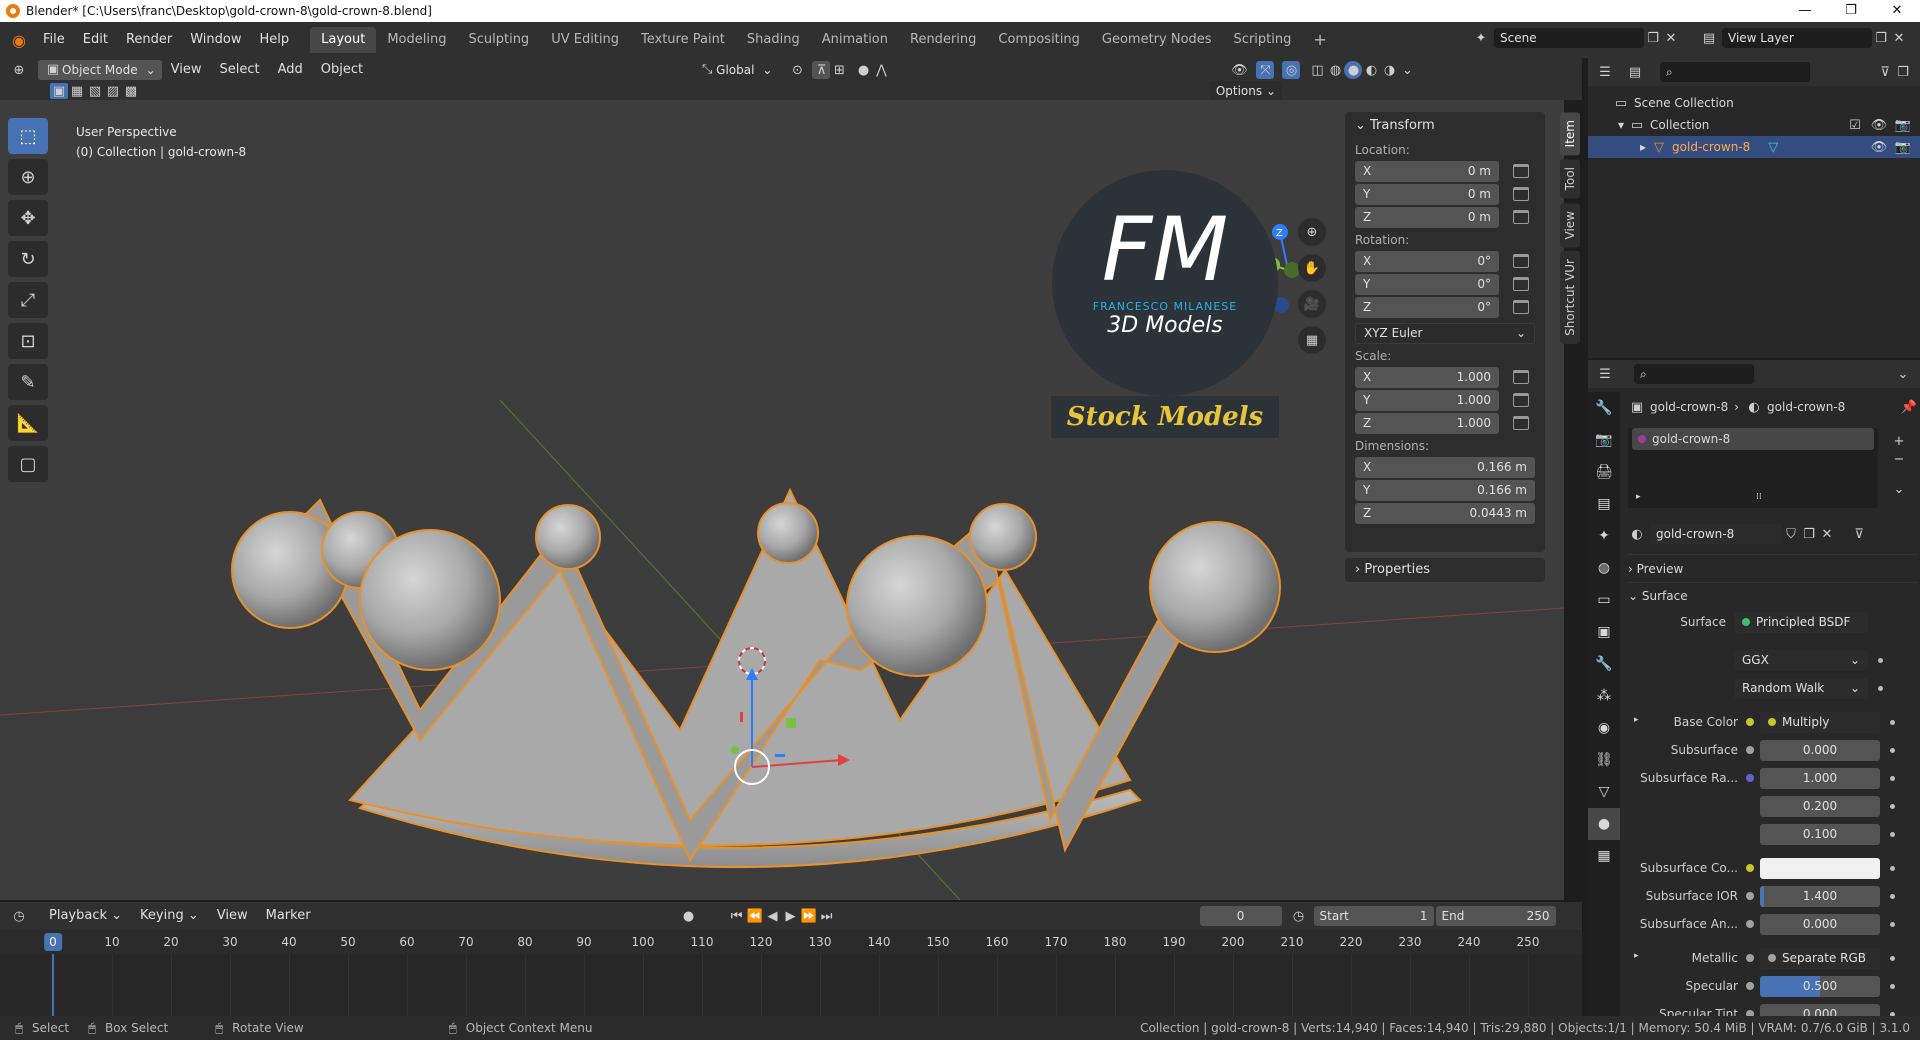  What do you see at coordinates (1299, 916) in the screenshot?
I see `preview-range-icon: ◷` at bounding box center [1299, 916].